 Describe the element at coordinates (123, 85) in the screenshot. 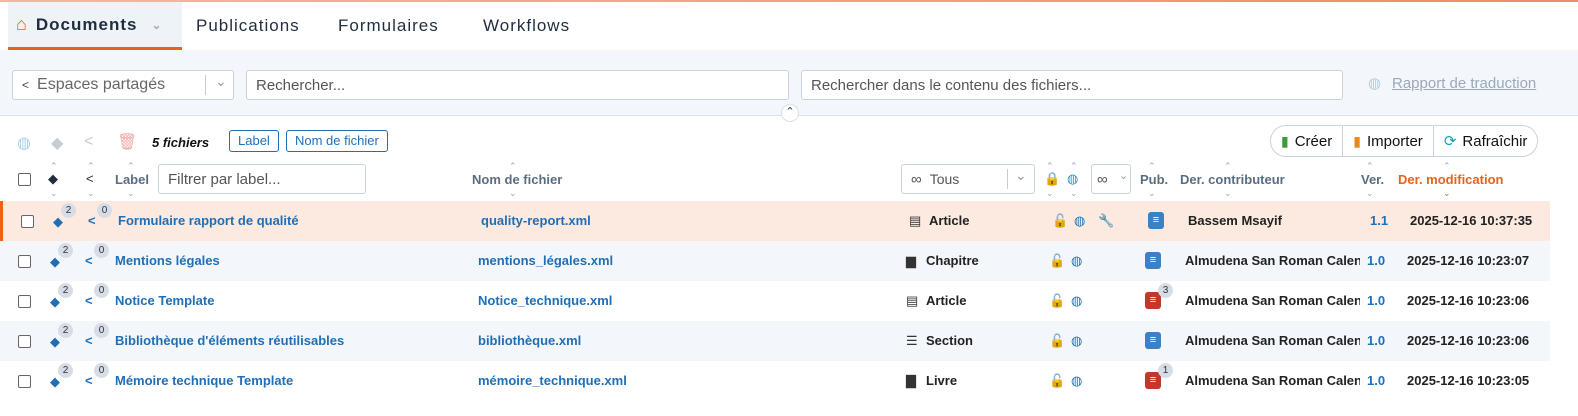

I see `space-select: < Espaces partagés ⌄` at that location.